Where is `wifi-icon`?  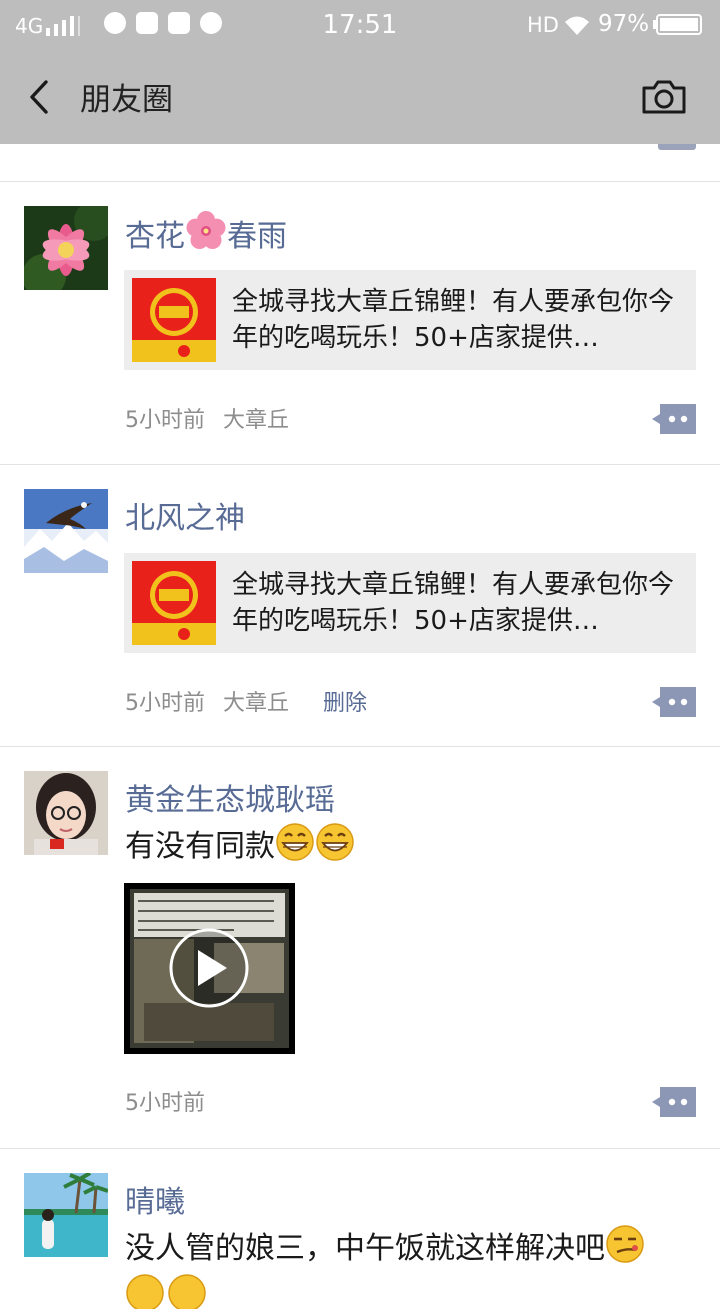 wifi-icon is located at coordinates (577, 25).